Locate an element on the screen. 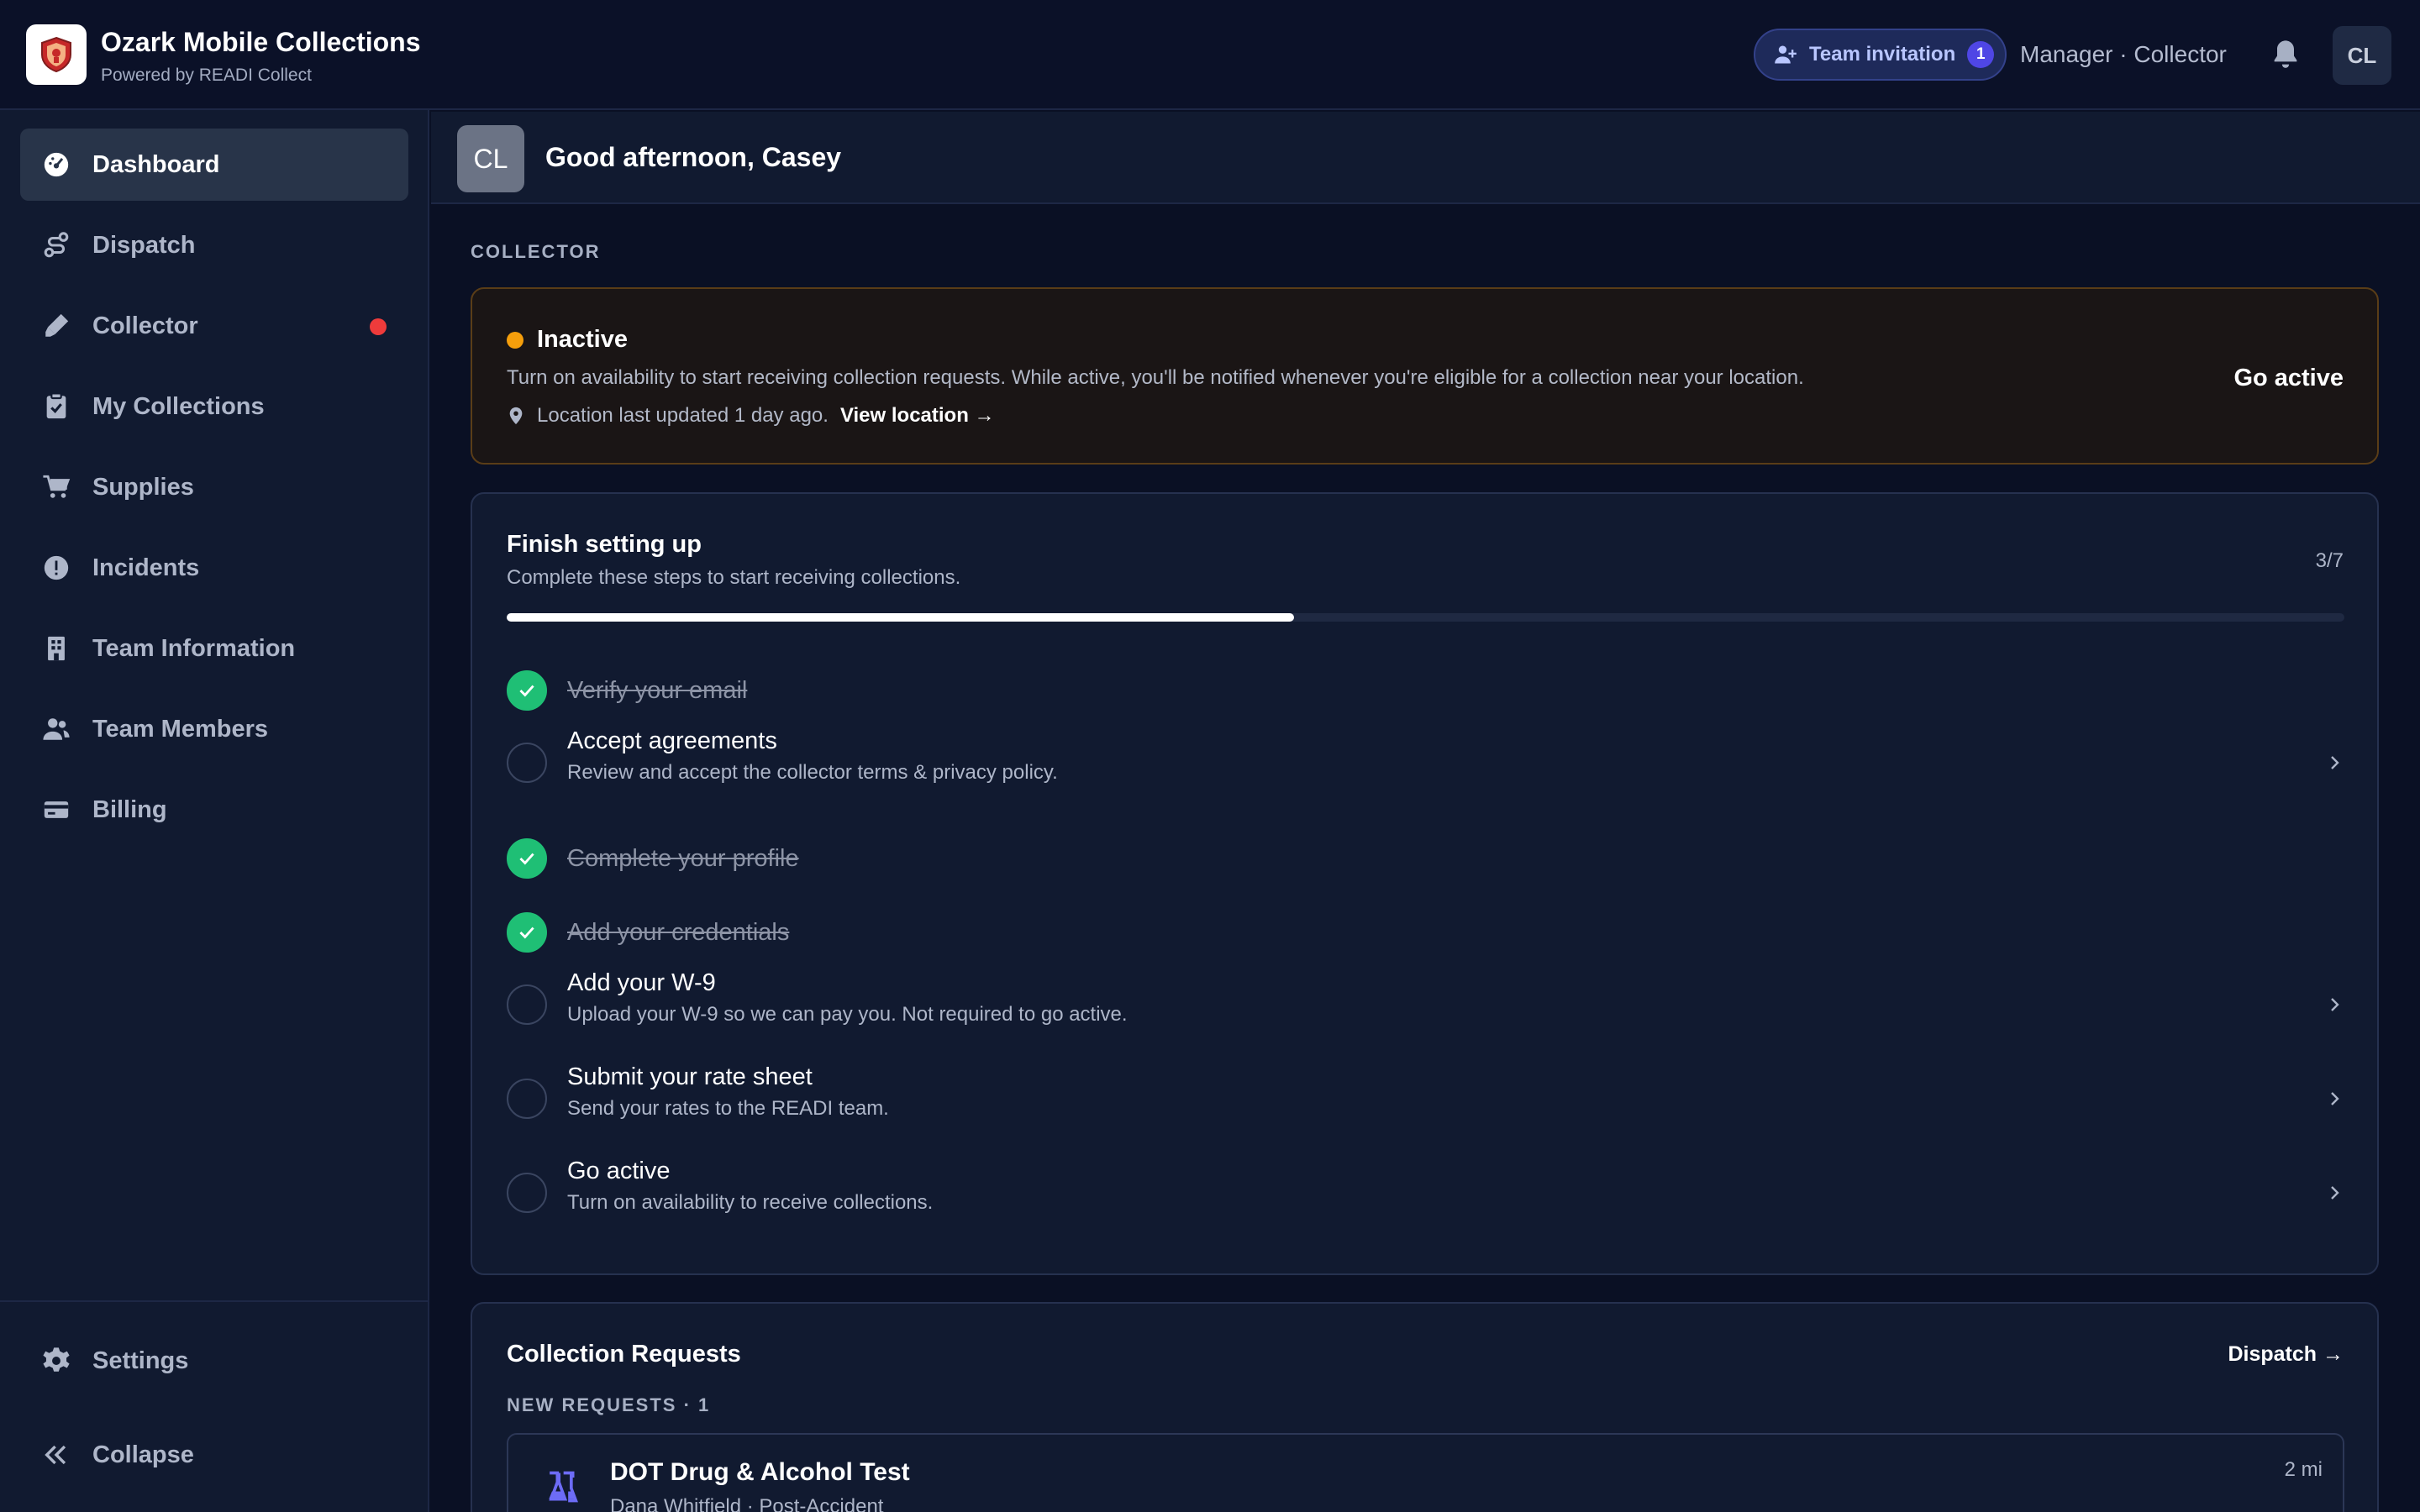 The height and width of the screenshot is (1512, 2420). sidebar-item-label: Collector is located at coordinates (145, 325).